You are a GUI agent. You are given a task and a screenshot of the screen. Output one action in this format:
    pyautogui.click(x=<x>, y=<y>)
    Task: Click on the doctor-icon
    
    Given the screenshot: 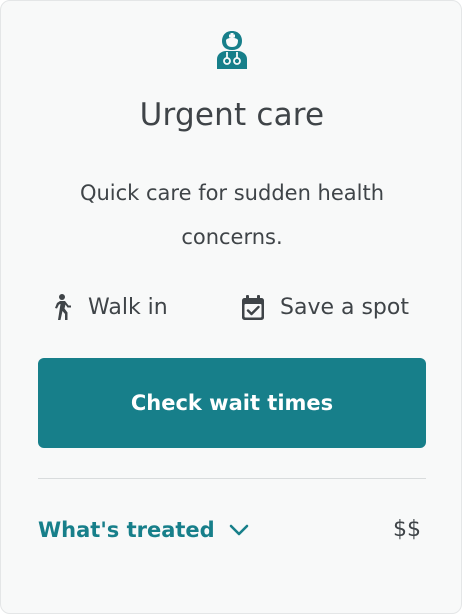 What is the action you would take?
    pyautogui.click(x=232, y=50)
    